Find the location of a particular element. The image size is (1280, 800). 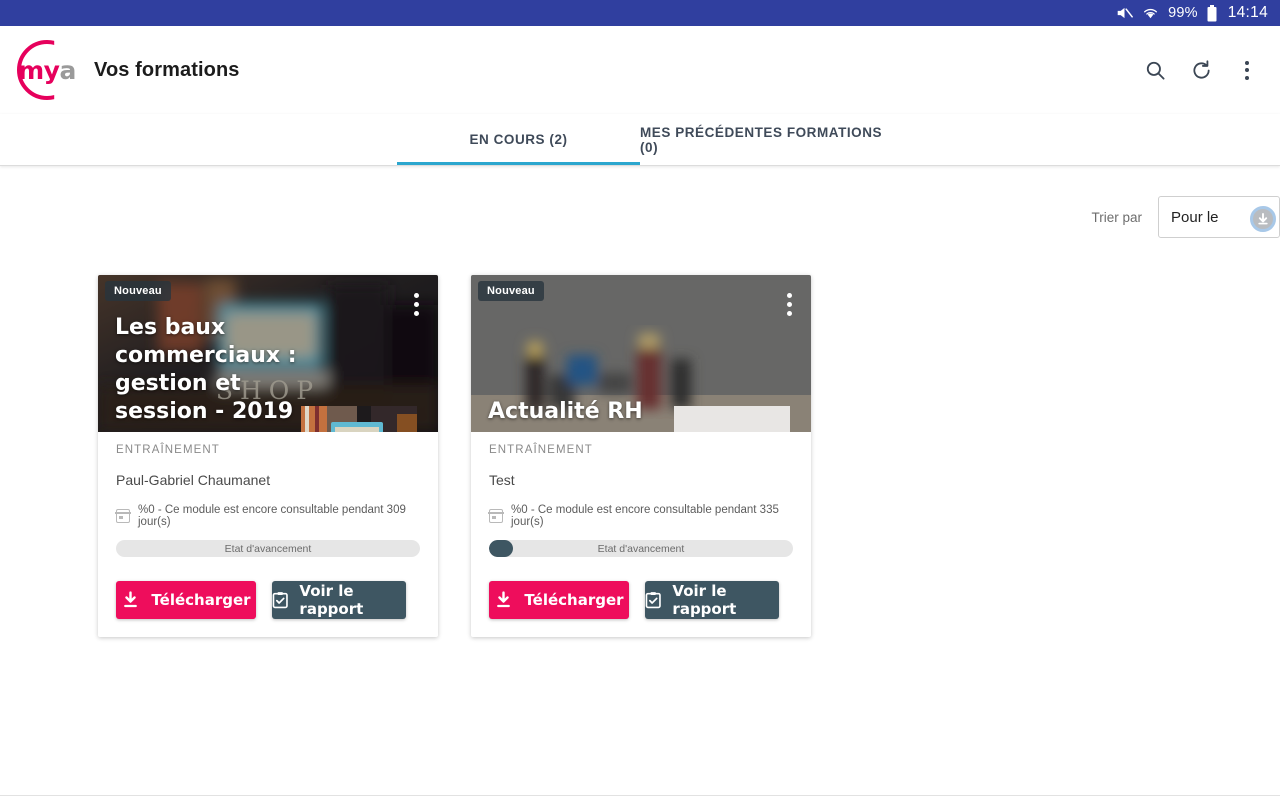

tab-label: MES PRÉCÉDENTES FORMATIONS (0) is located at coordinates (761, 139).